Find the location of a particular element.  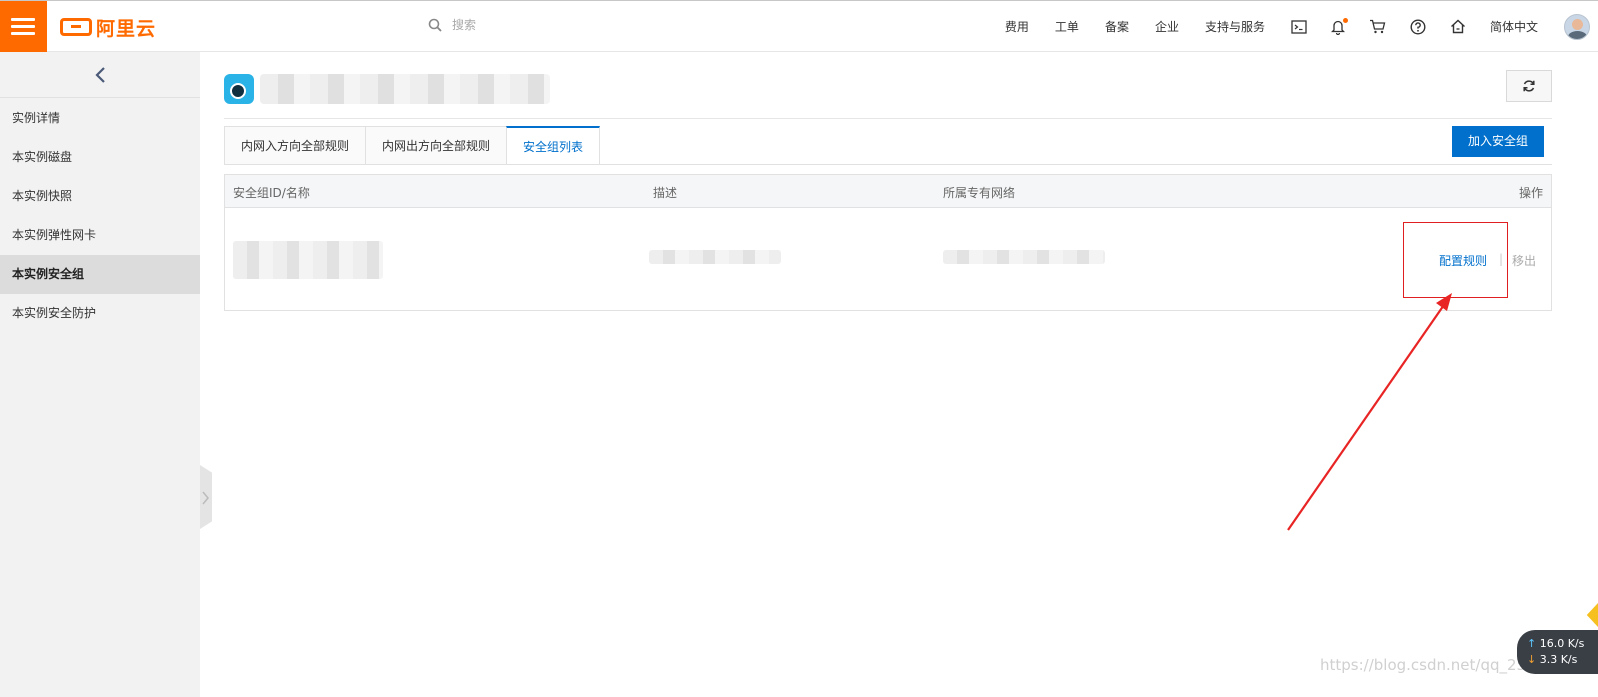

instance-name-redacted is located at coordinates (405, 89).